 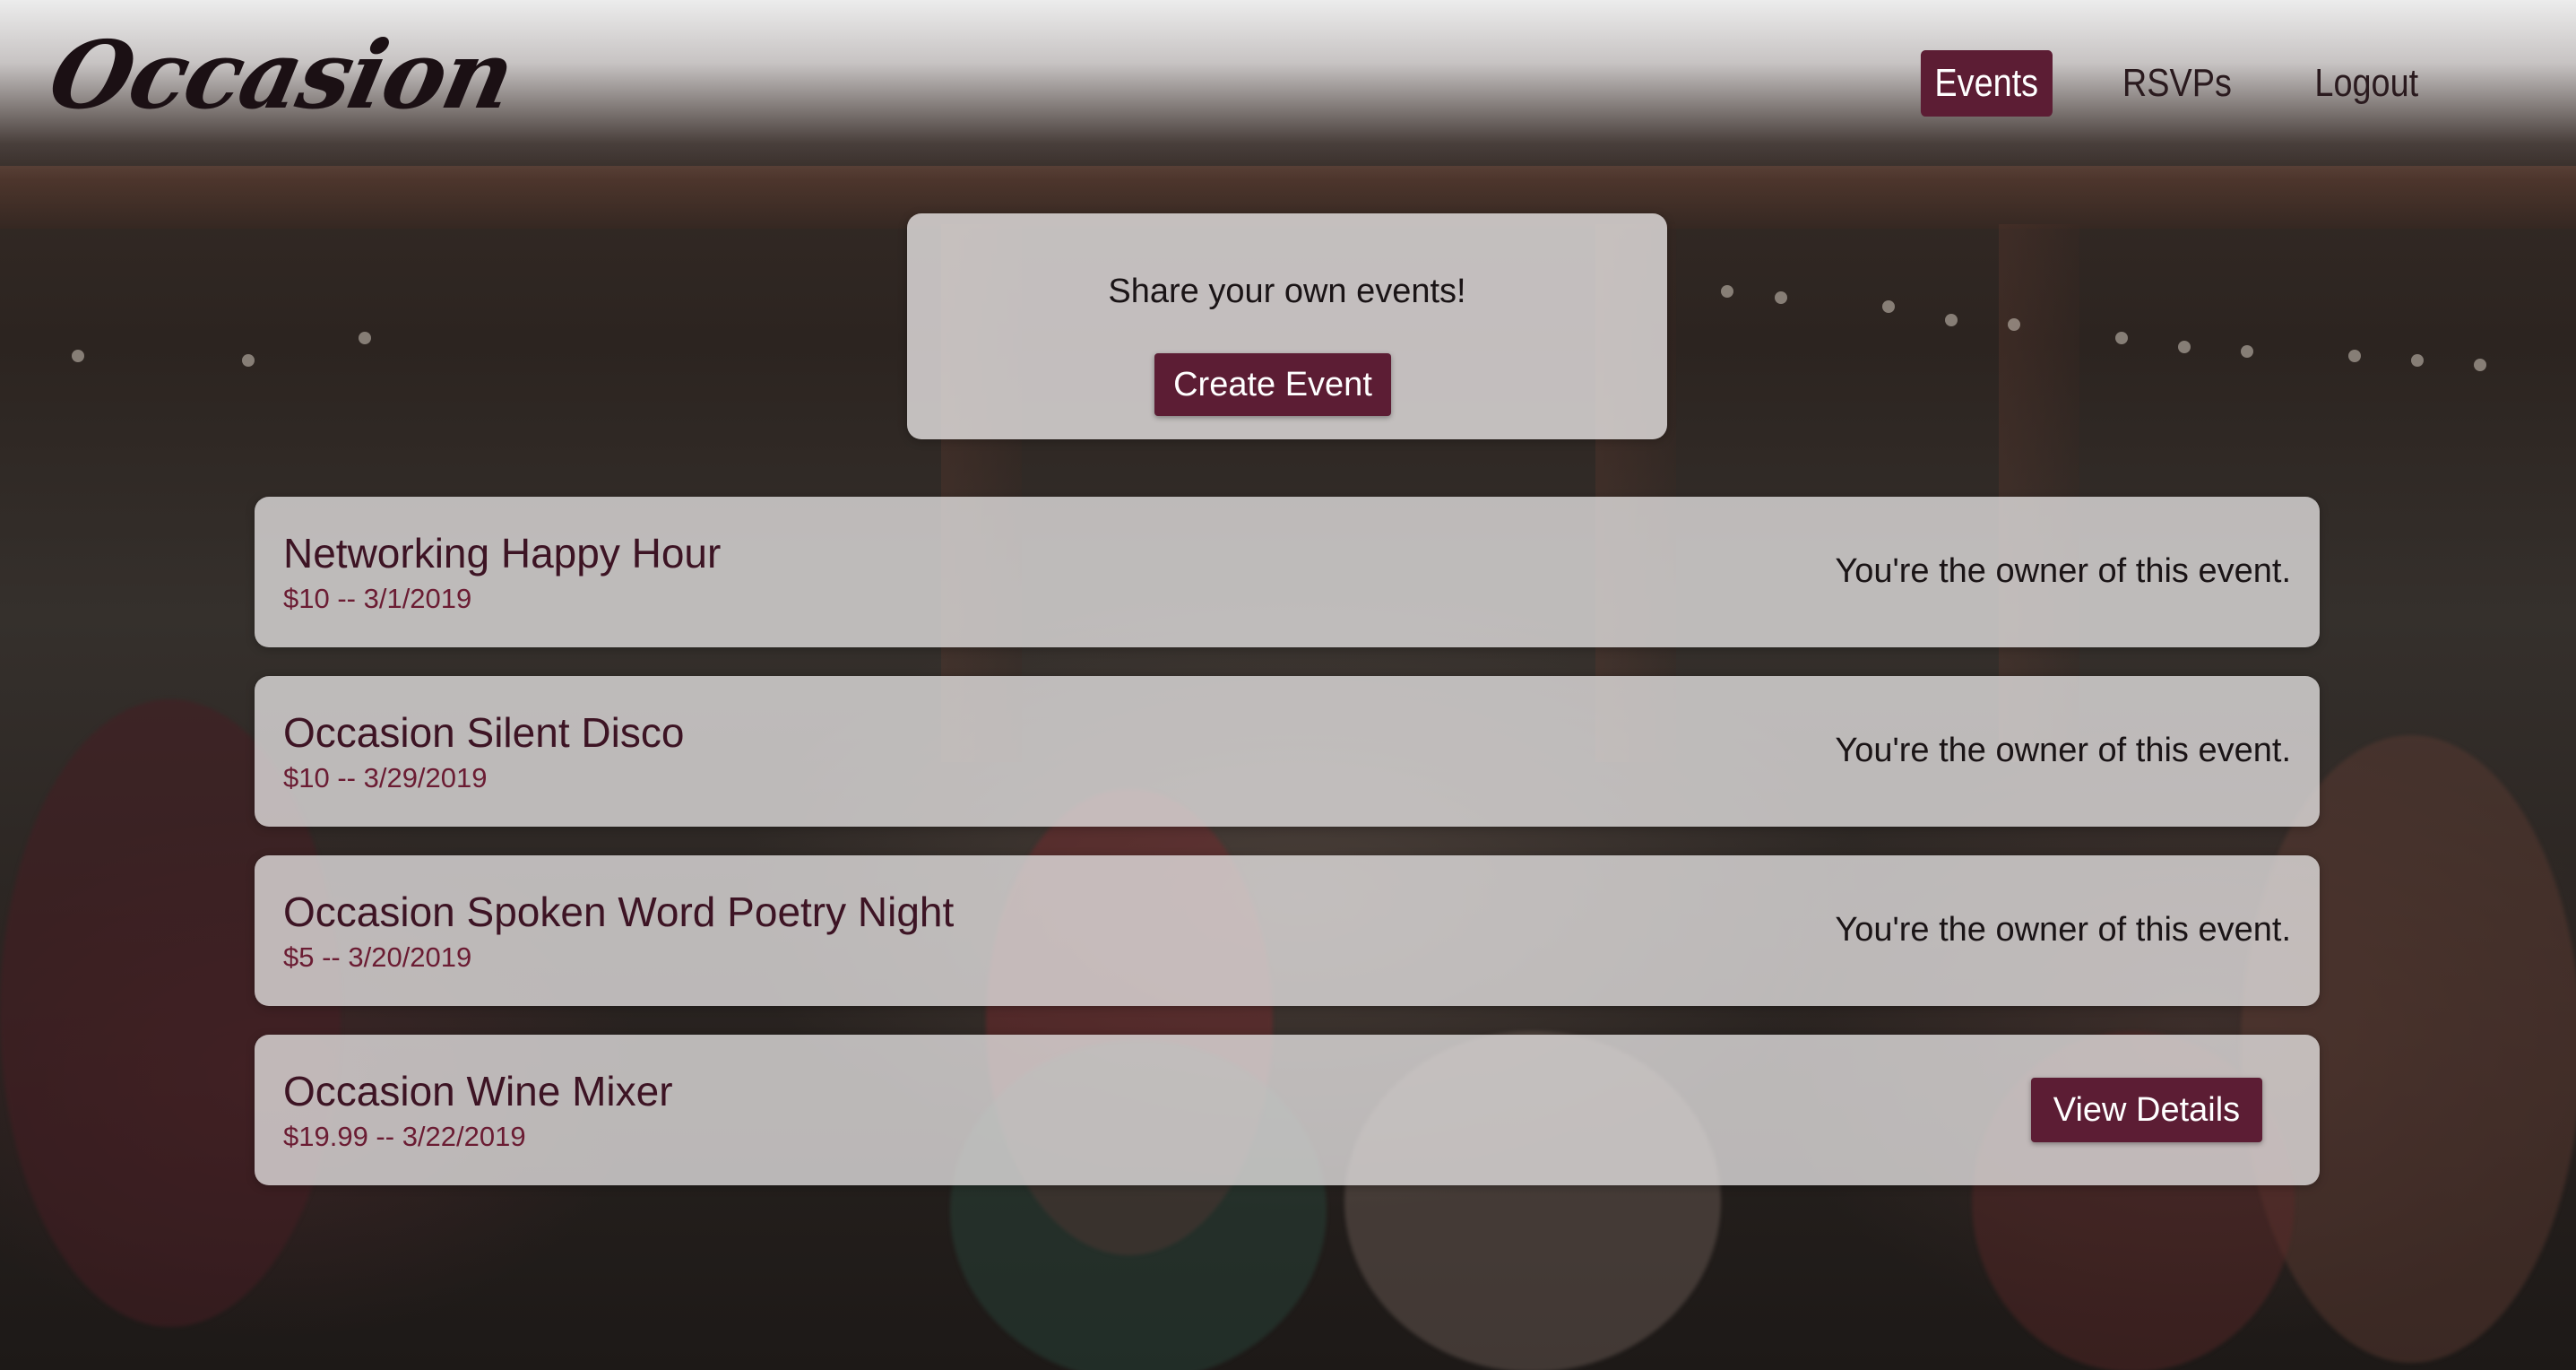 I want to click on nav-rsvps: RSVPs, so click(x=2176, y=83).